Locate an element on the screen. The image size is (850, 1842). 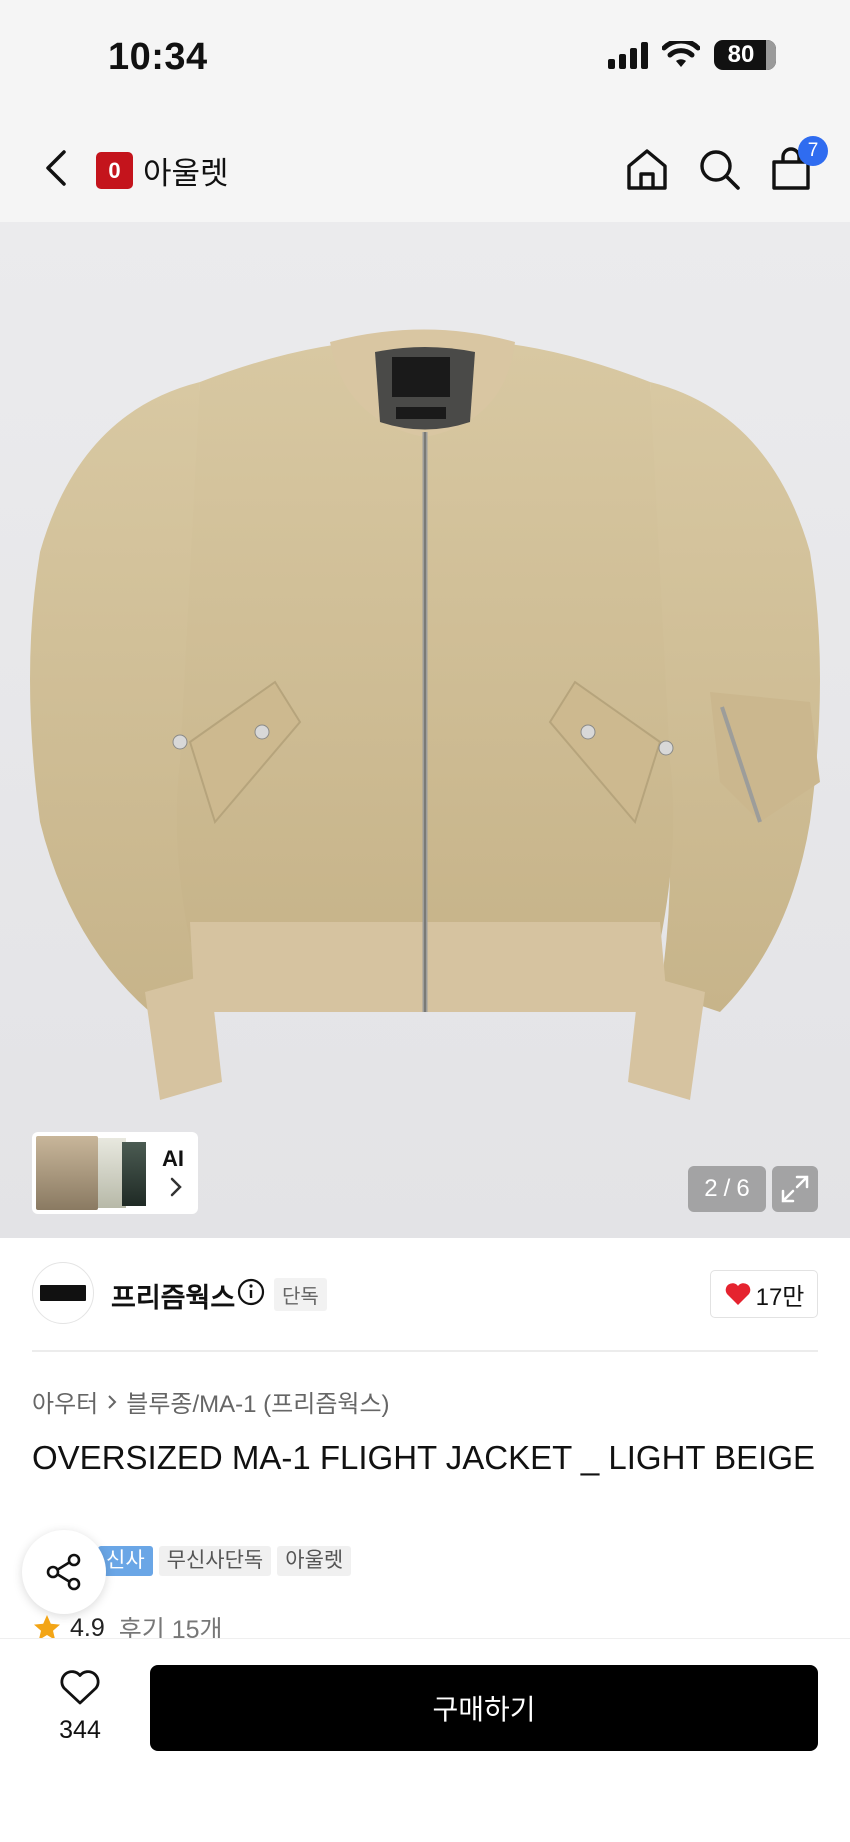
nav-bar: 0 아울렛 7 is located at coordinates (425, 166).